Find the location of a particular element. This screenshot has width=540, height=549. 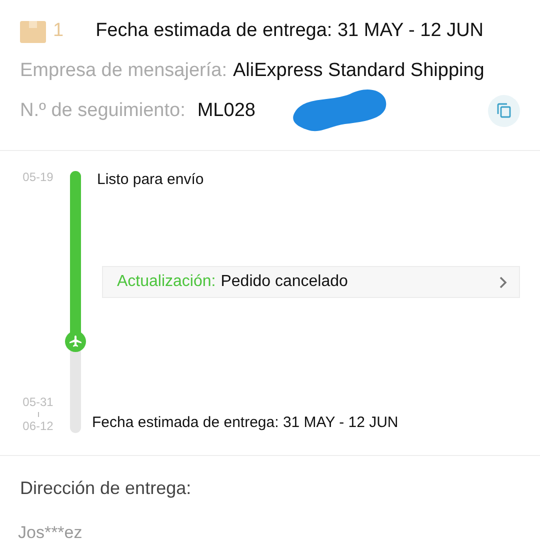

event-text: Fecha estimada de entrega: 31 MAY - 12 JUN is located at coordinates (245, 423).